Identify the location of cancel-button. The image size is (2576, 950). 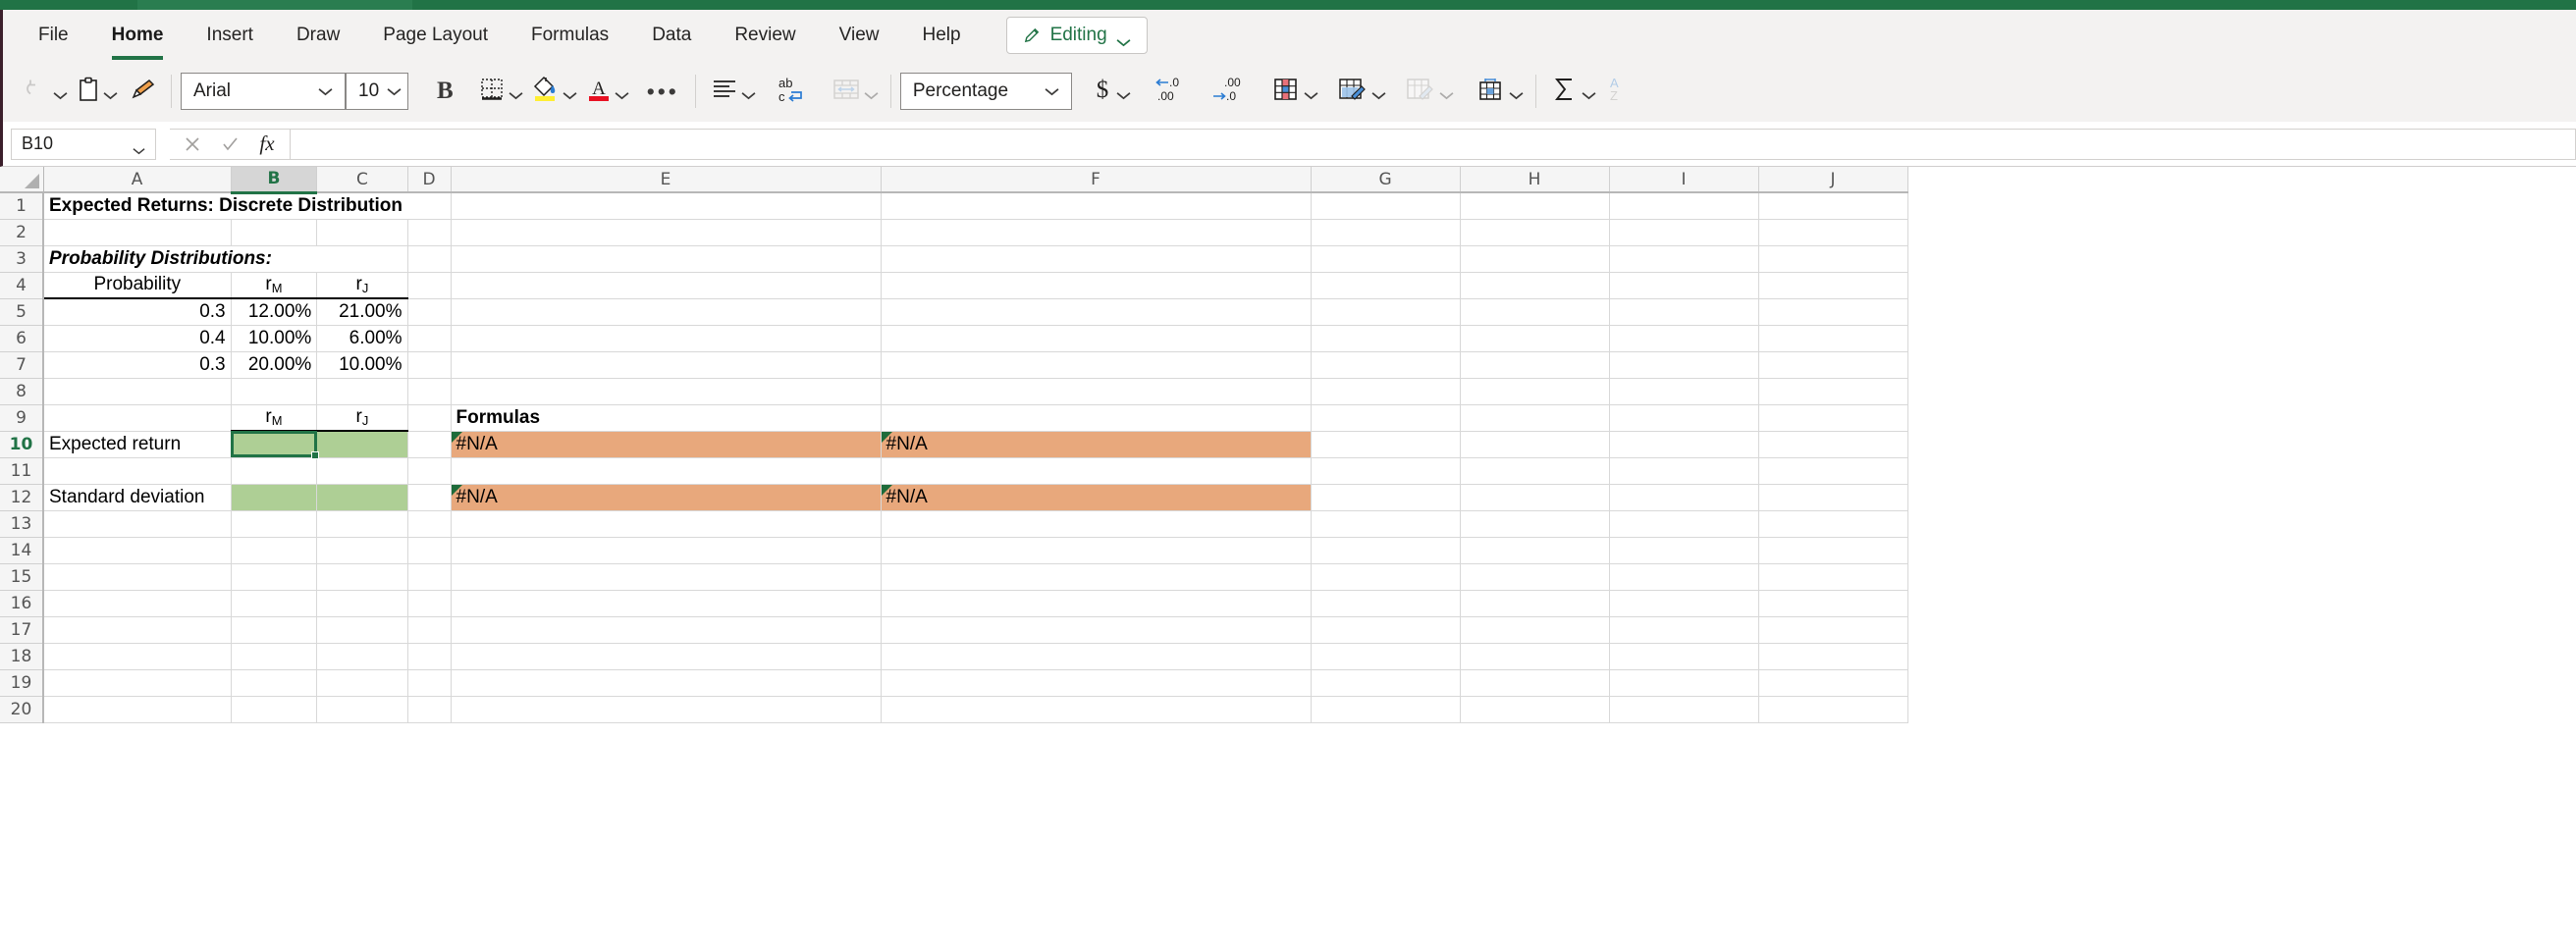
(192, 144).